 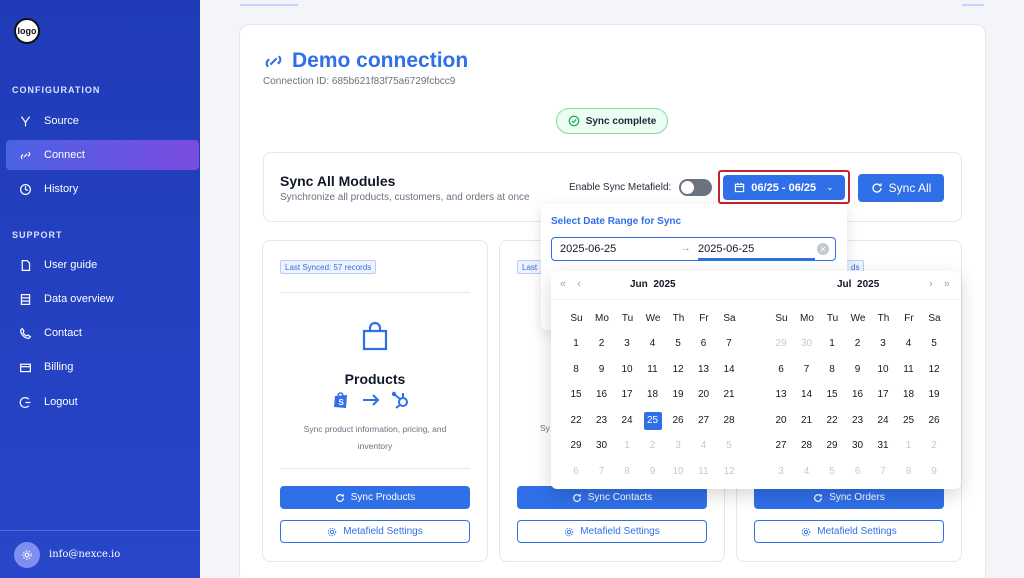 What do you see at coordinates (823, 249) in the screenshot?
I see `clear-icon: ✕` at bounding box center [823, 249].